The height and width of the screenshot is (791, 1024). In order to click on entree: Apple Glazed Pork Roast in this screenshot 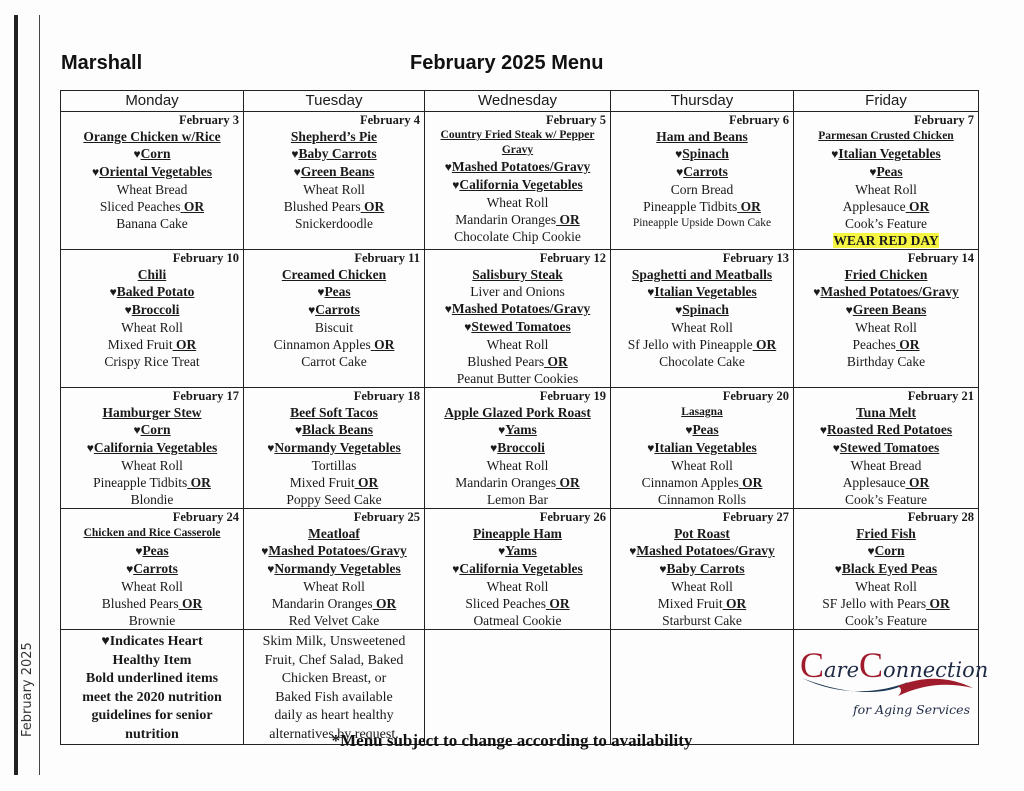, I will do `click(517, 412)`.